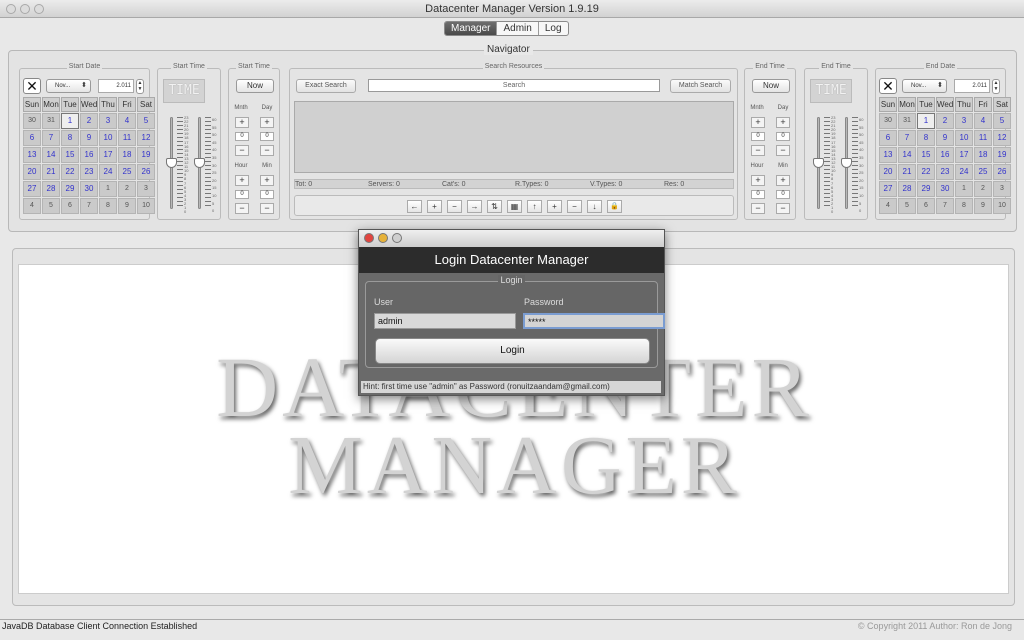 This screenshot has width=1024, height=640. I want to click on dialog-close-button, so click(369, 238).